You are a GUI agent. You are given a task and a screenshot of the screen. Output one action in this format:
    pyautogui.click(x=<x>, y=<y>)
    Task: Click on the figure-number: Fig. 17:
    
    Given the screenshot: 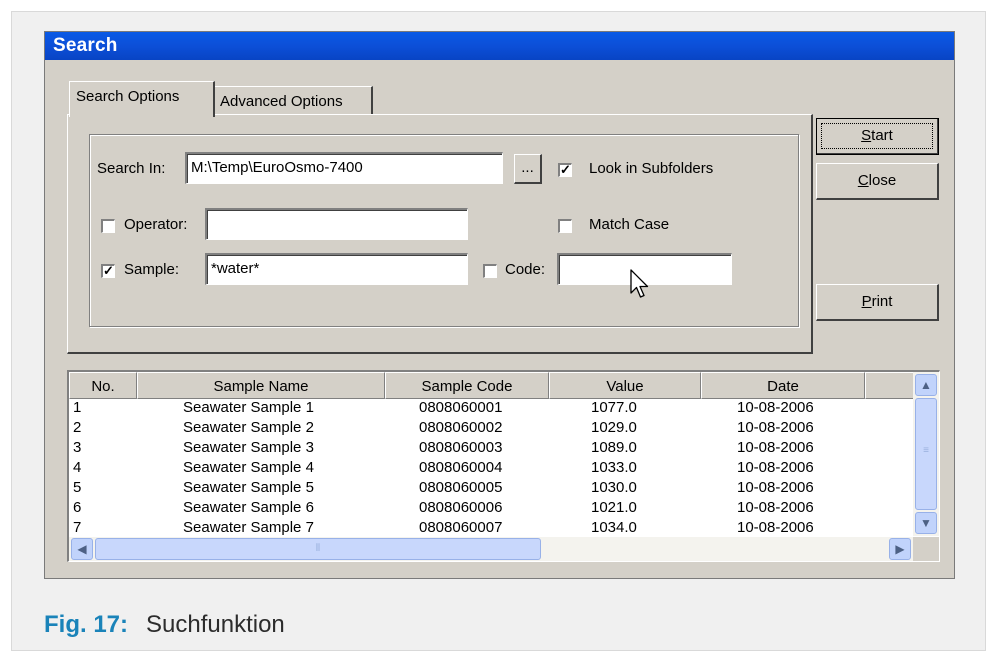 What is the action you would take?
    pyautogui.click(x=86, y=624)
    